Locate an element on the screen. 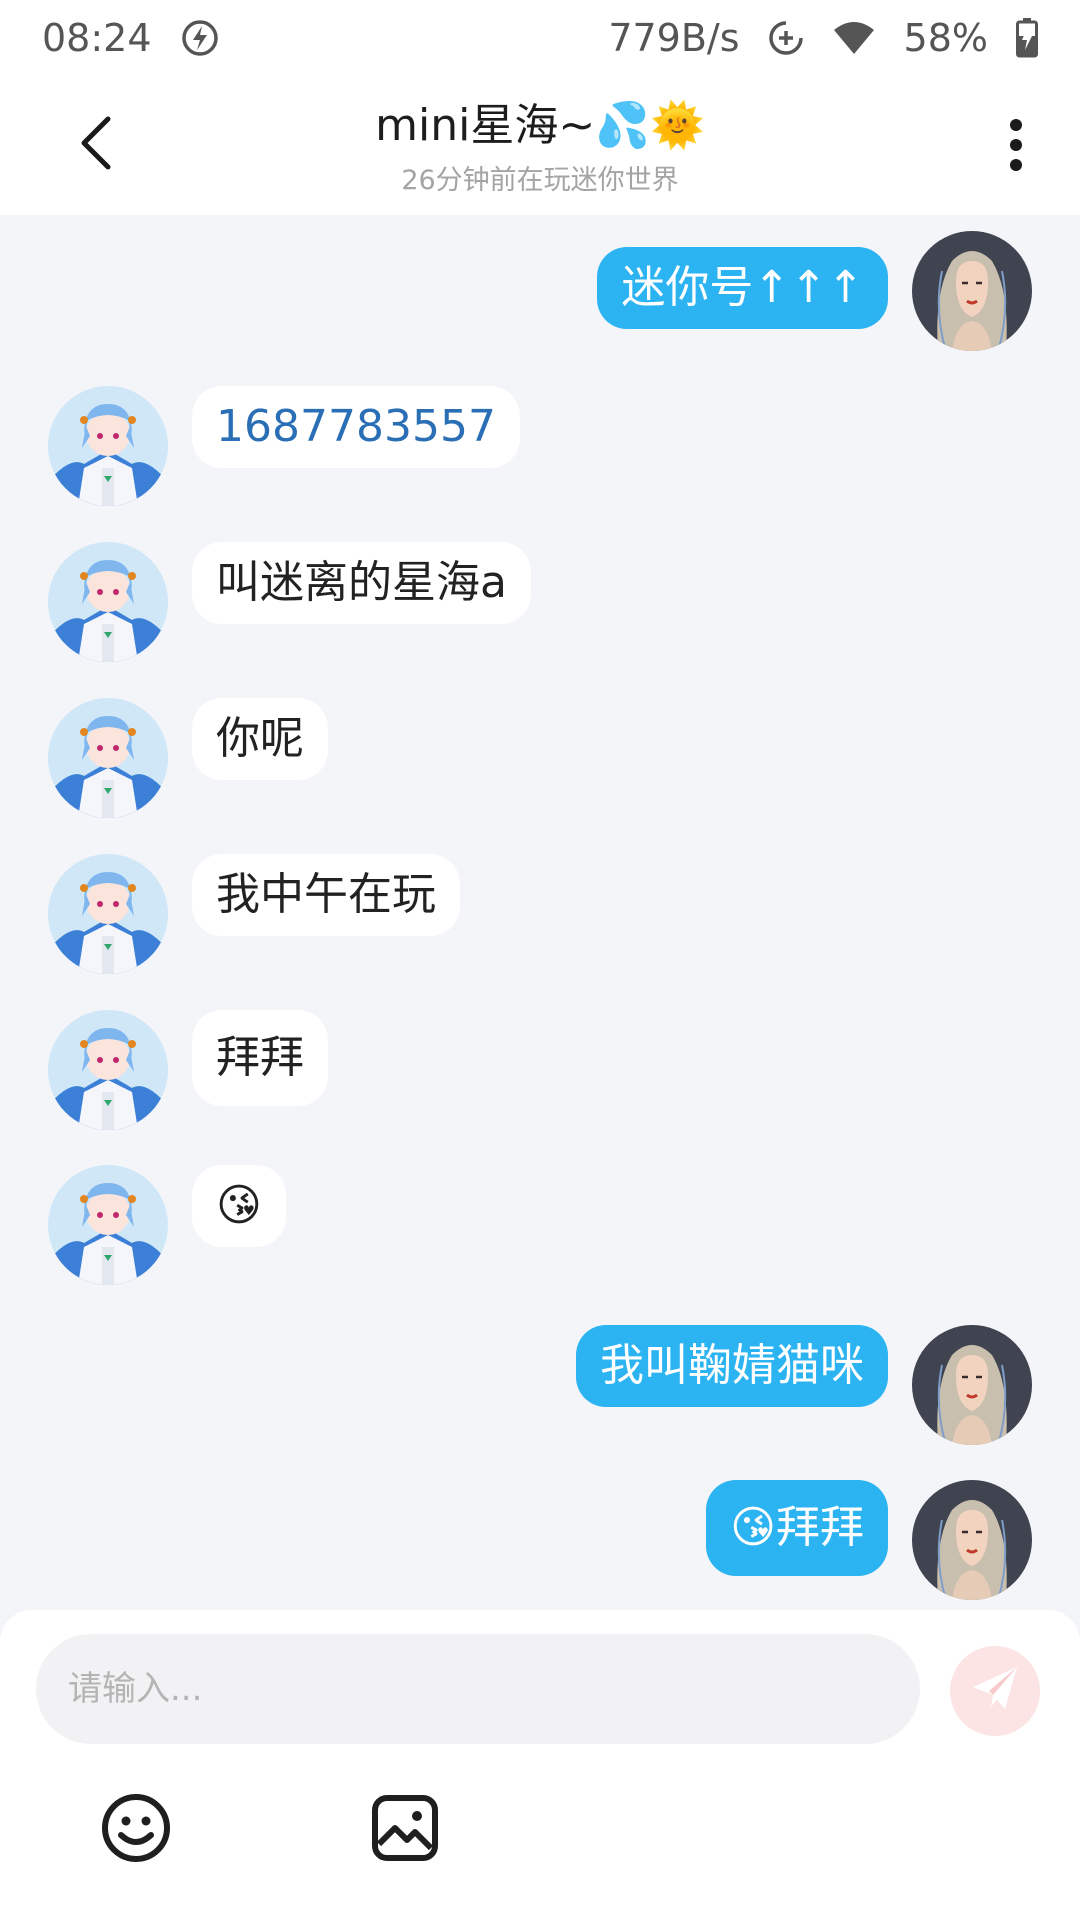 This screenshot has height=1920, width=1080. battery-percent: 58% is located at coordinates (945, 37).